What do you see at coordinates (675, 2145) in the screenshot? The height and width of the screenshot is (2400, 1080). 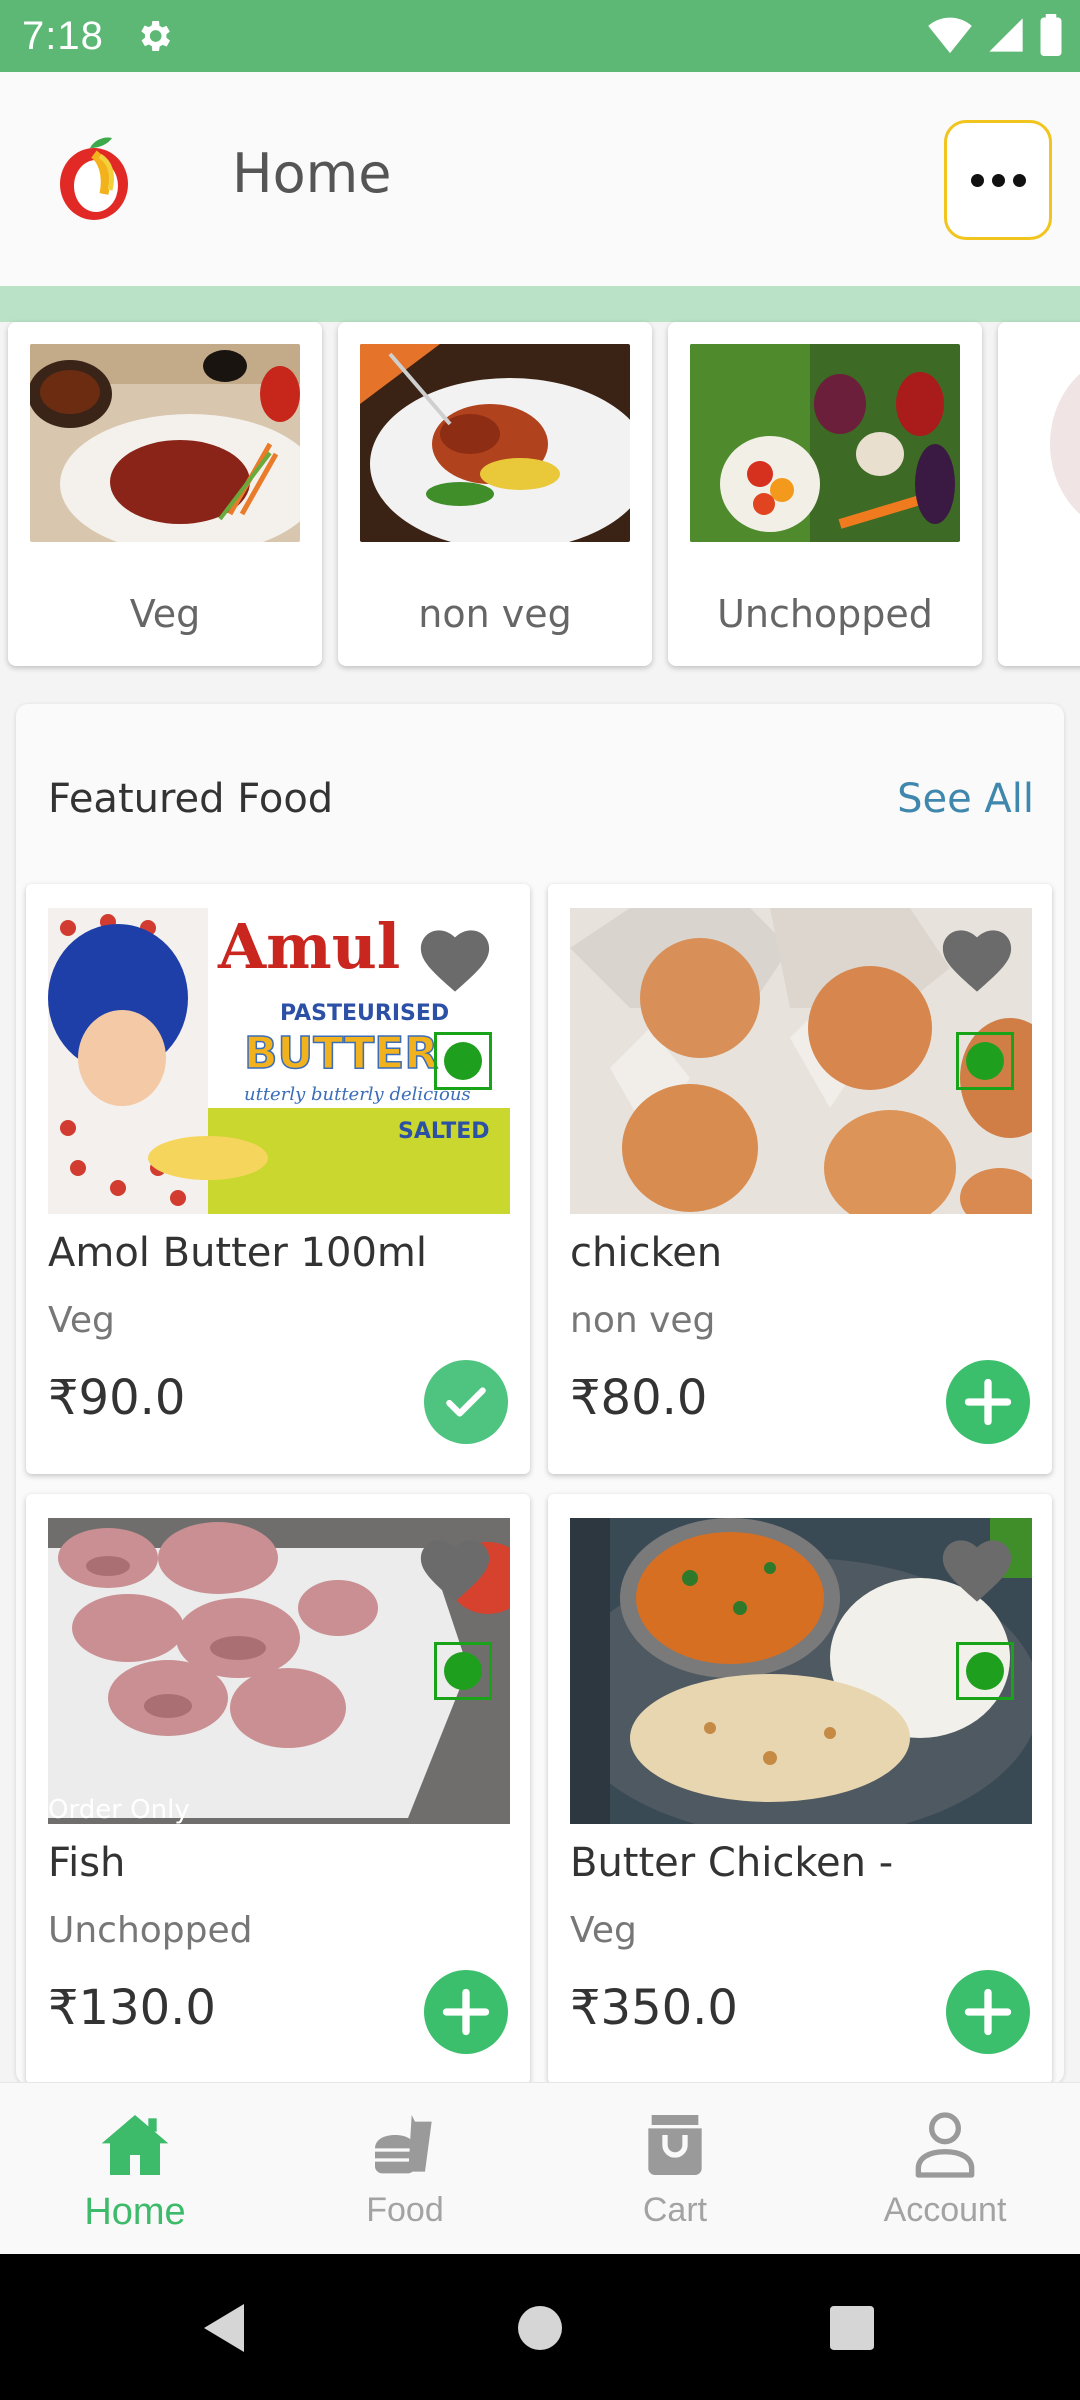 I see `cart-icon` at bounding box center [675, 2145].